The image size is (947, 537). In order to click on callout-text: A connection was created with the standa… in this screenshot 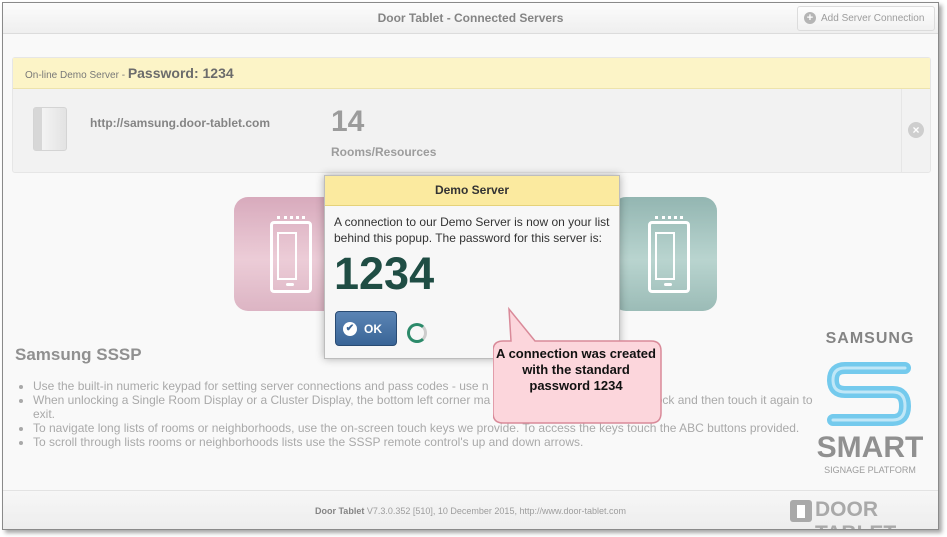, I will do `click(576, 369)`.